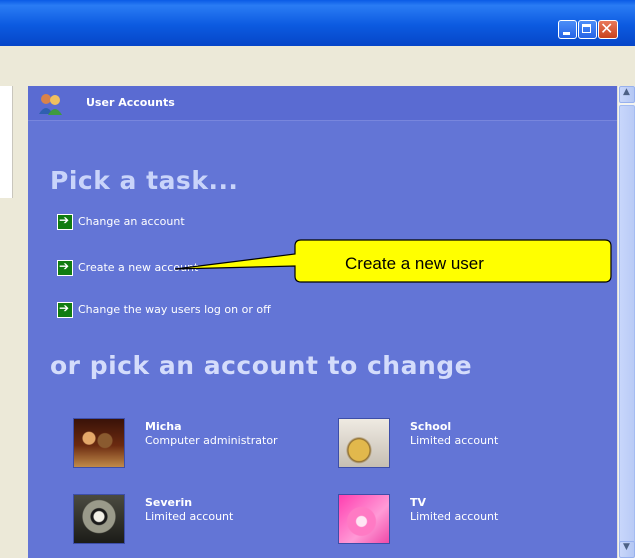  Describe the element at coordinates (99, 519) in the screenshot. I see `cat-icon` at that location.